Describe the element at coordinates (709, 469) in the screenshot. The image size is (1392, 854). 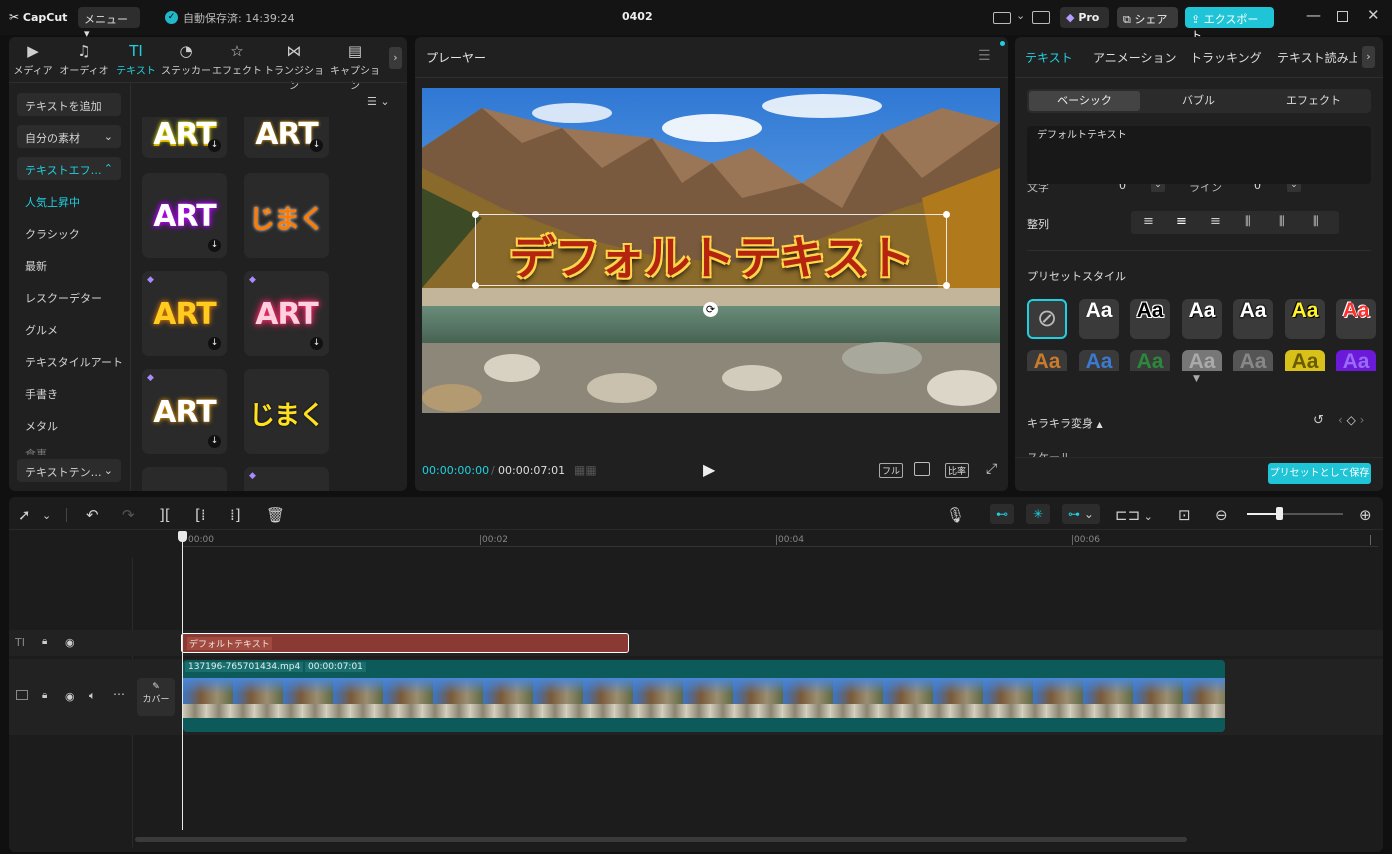
I see `play-button: ▶` at that location.